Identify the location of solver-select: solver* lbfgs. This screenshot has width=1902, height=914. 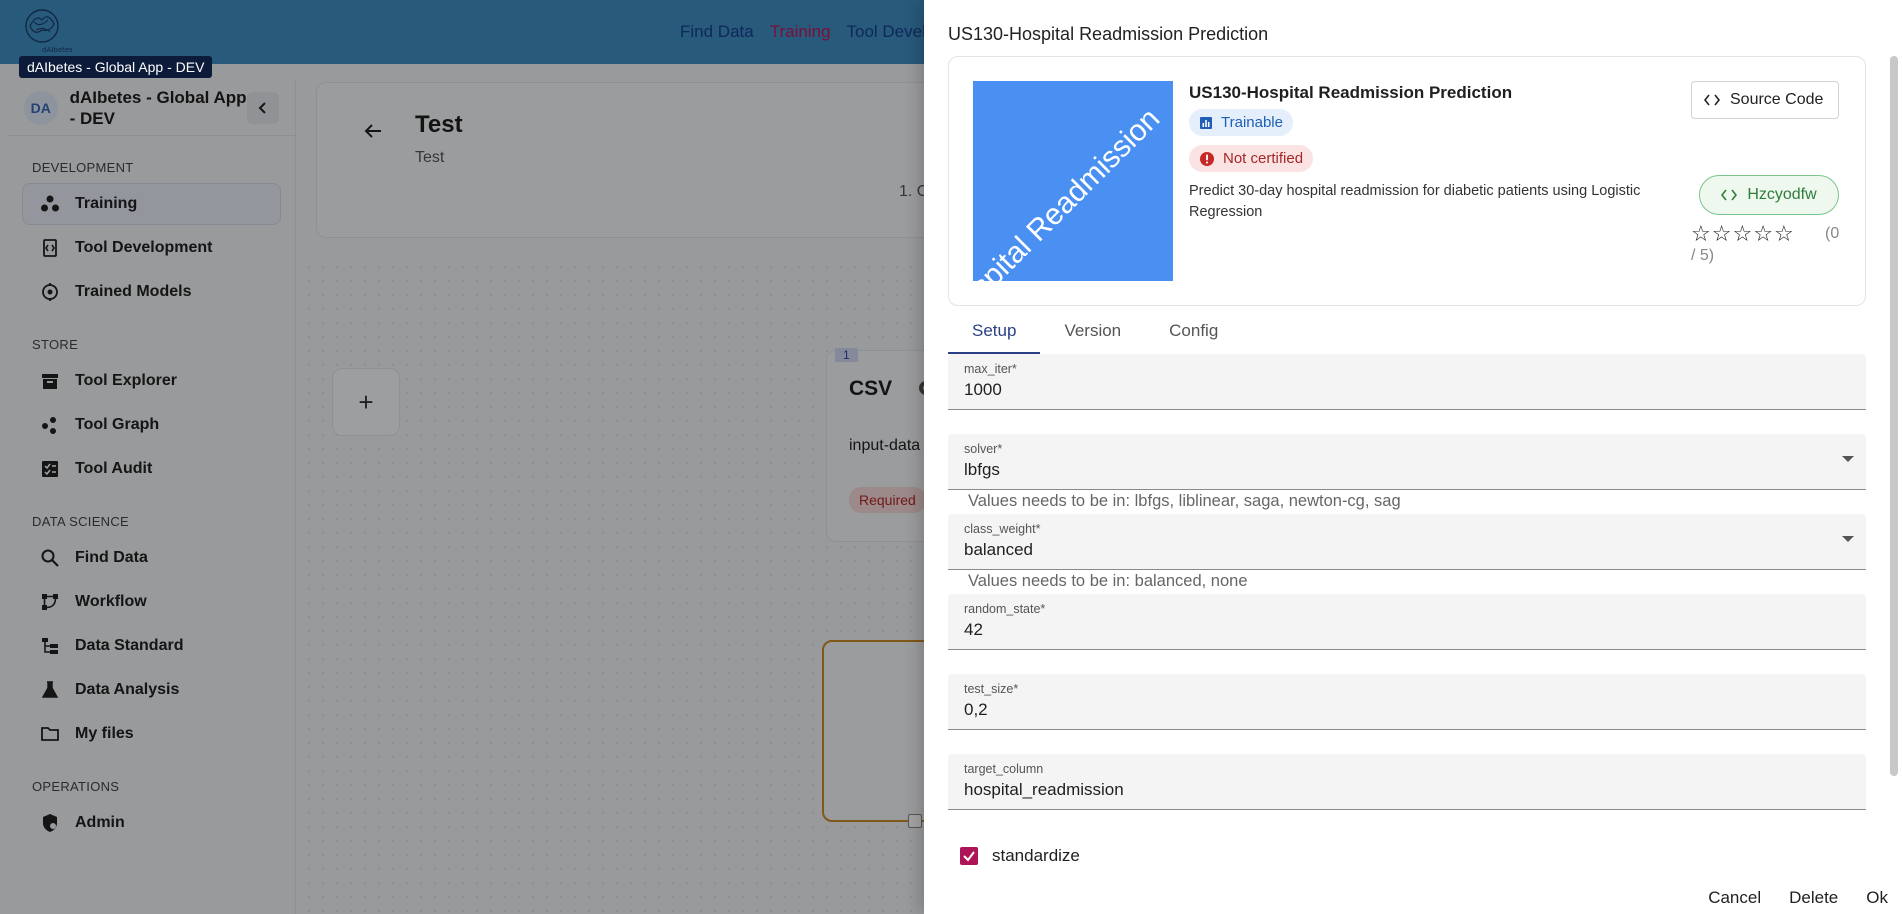
(1407, 462).